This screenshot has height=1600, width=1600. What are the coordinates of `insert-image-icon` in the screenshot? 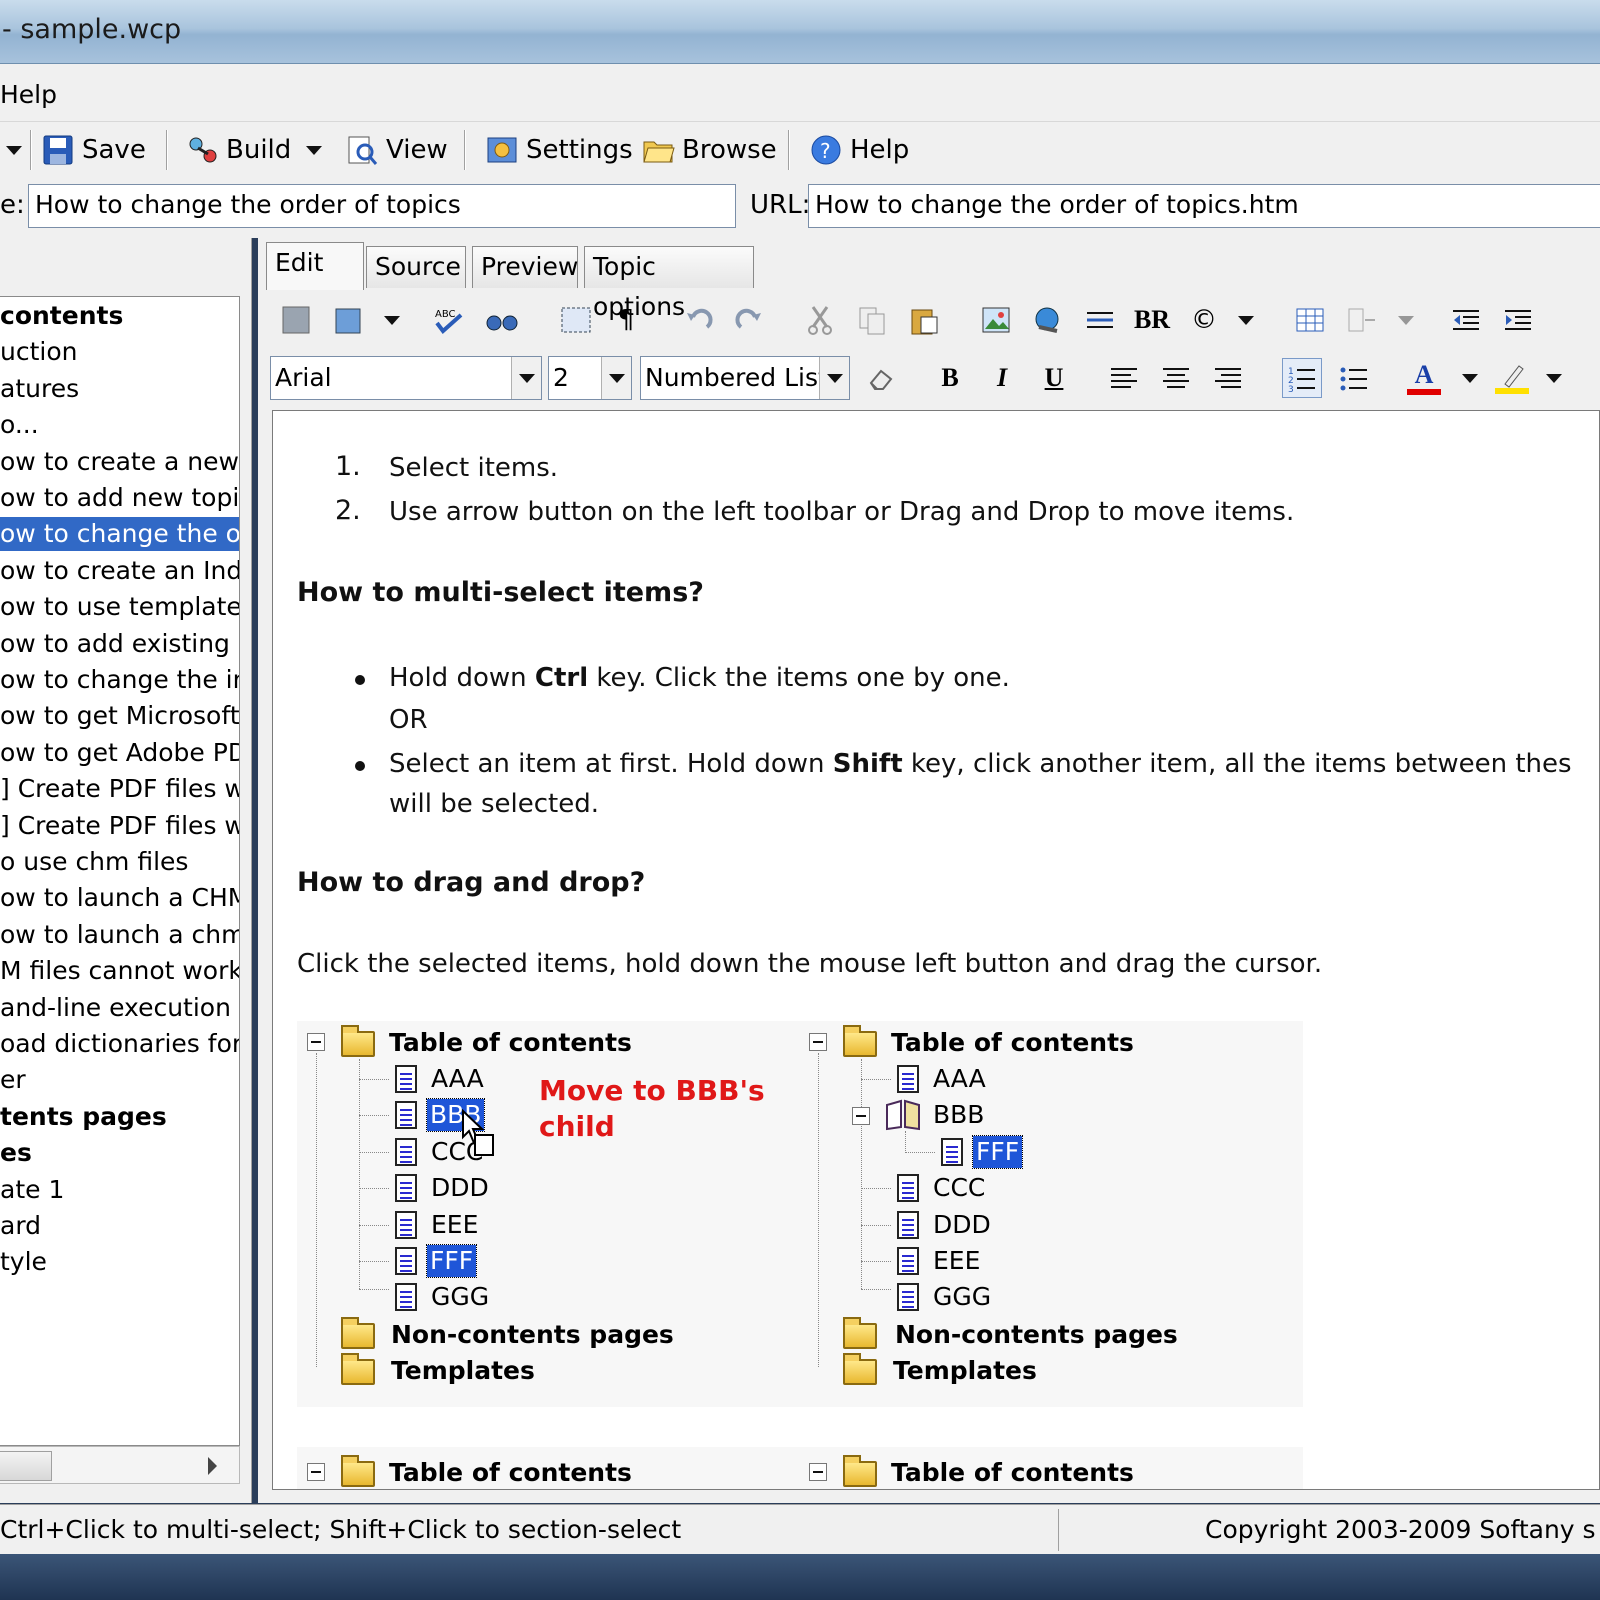 It's located at (996, 320).